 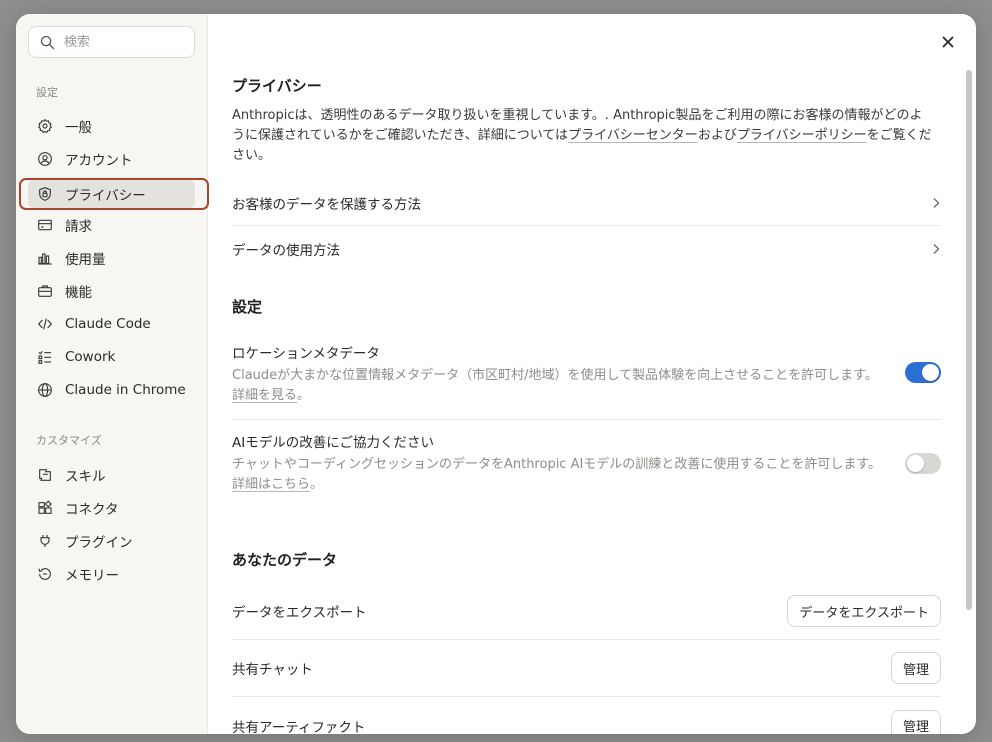 What do you see at coordinates (45, 159) in the screenshot?
I see `user-circle-icon` at bounding box center [45, 159].